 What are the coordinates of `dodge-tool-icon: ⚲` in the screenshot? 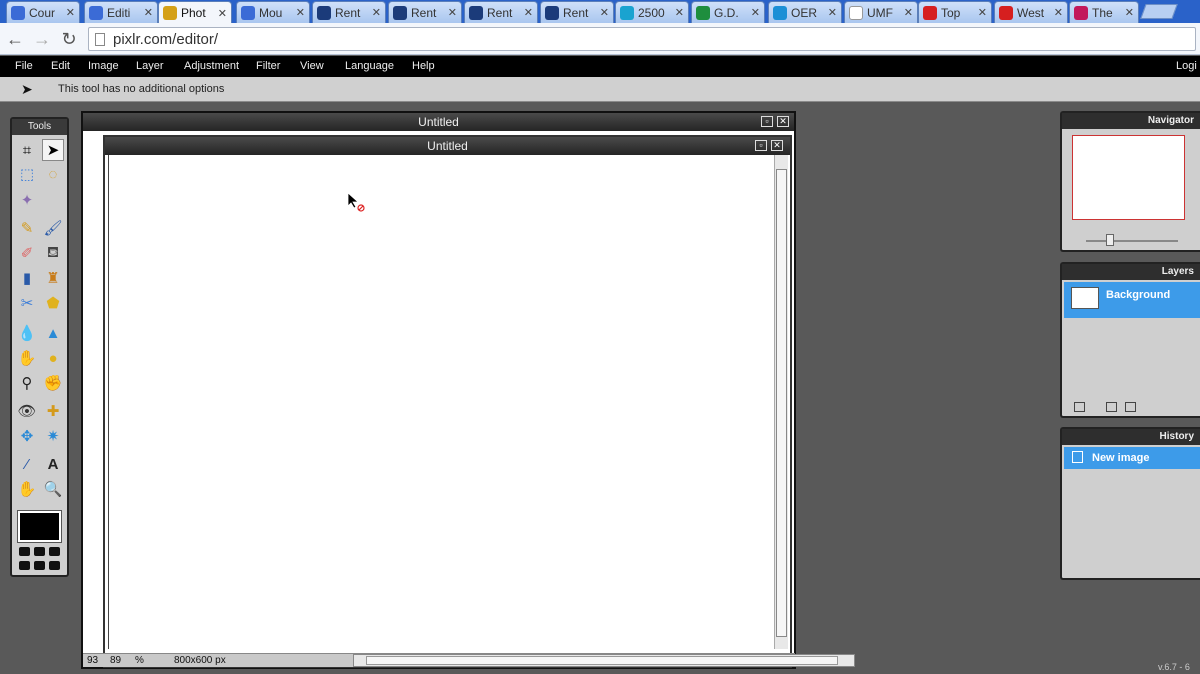 It's located at (27, 383).